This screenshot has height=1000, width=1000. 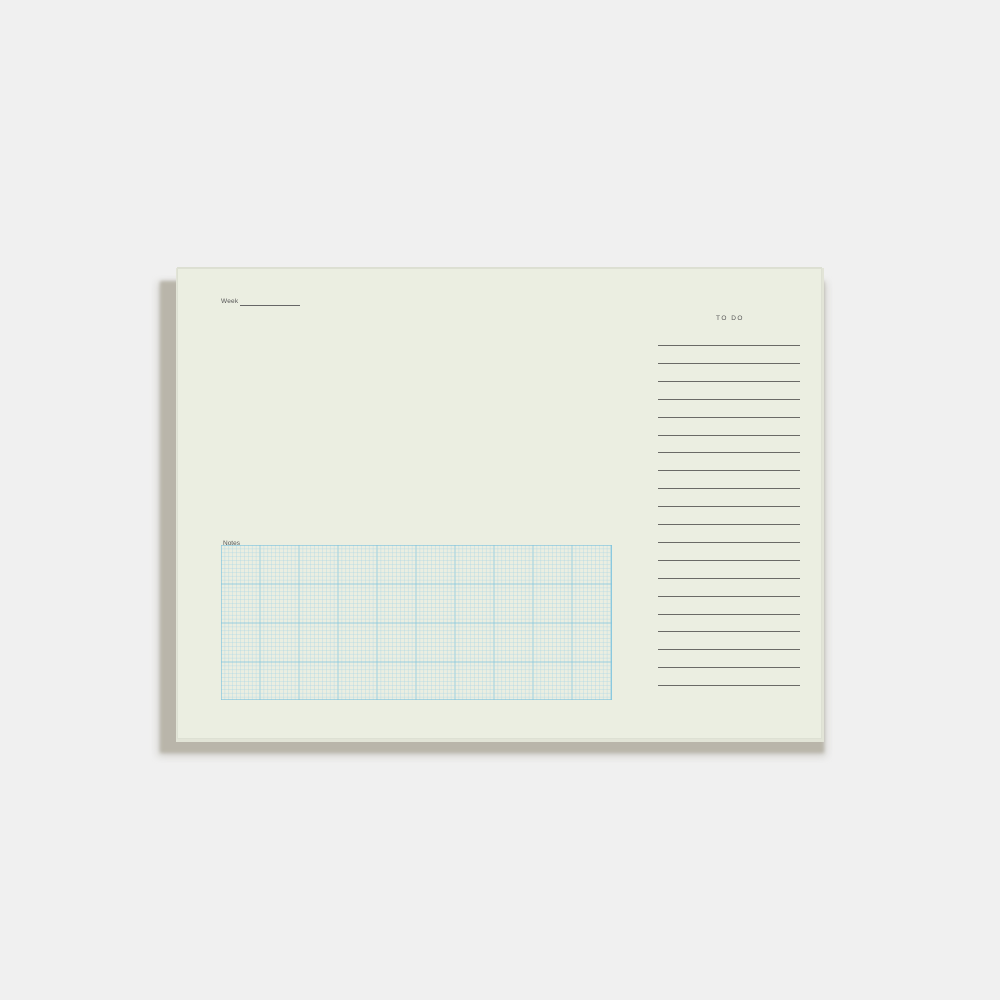 I want to click on todo-lines, so click(x=729, y=503).